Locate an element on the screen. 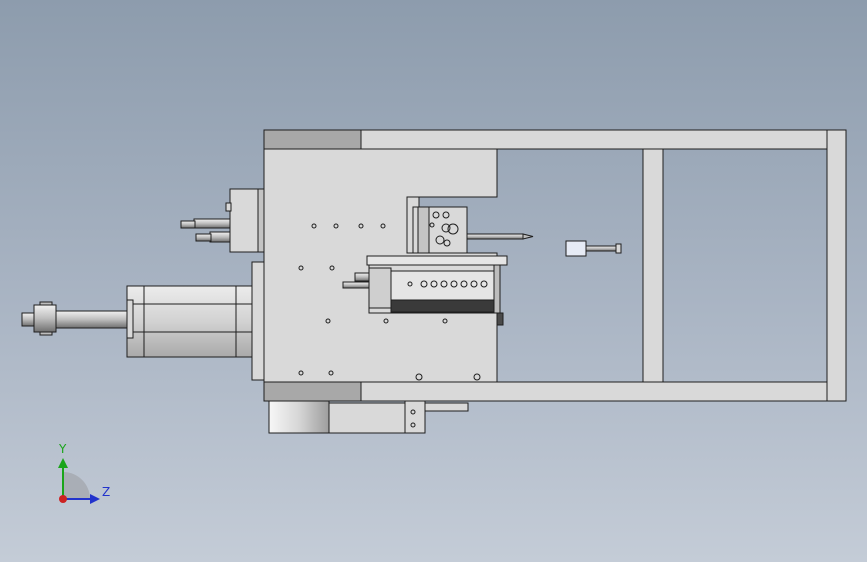 This screenshot has width=867, height=562. frame-cross-bar is located at coordinates (653, 265).